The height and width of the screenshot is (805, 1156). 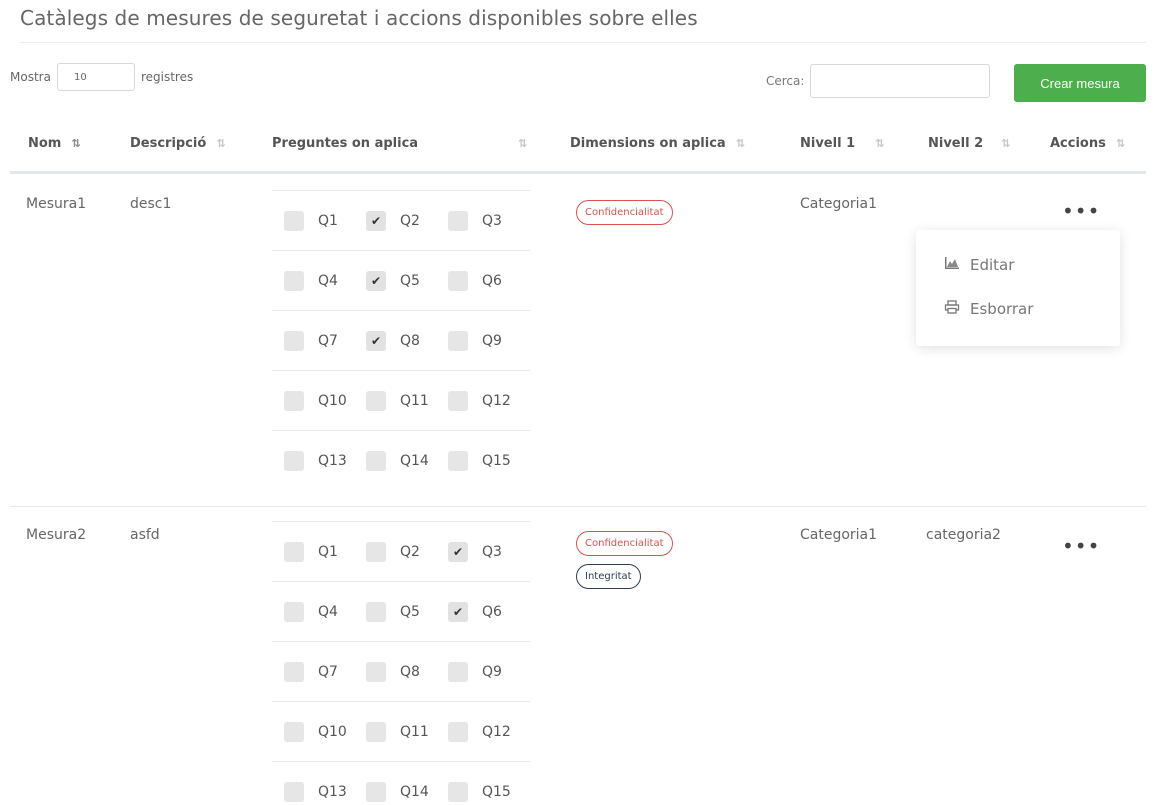 I want to click on search-input, so click(x=900, y=81).